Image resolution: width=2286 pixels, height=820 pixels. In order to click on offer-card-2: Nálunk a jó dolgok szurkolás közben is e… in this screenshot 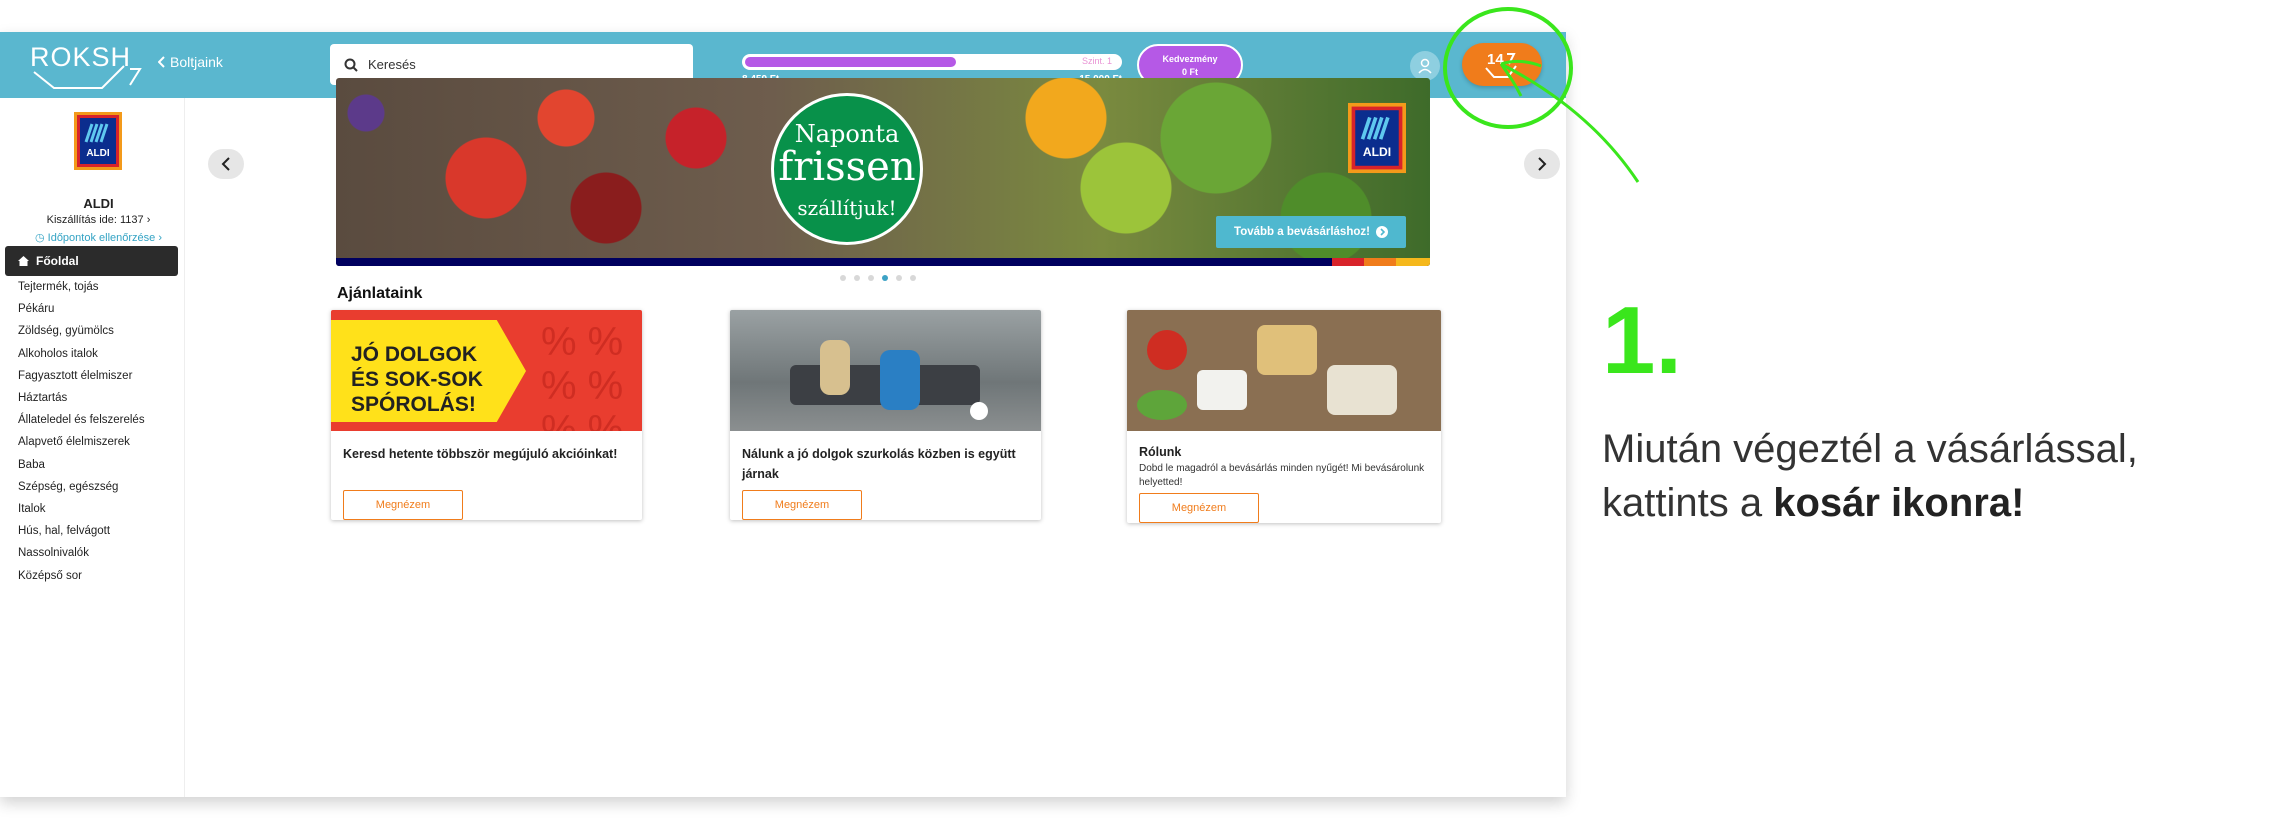, I will do `click(885, 415)`.